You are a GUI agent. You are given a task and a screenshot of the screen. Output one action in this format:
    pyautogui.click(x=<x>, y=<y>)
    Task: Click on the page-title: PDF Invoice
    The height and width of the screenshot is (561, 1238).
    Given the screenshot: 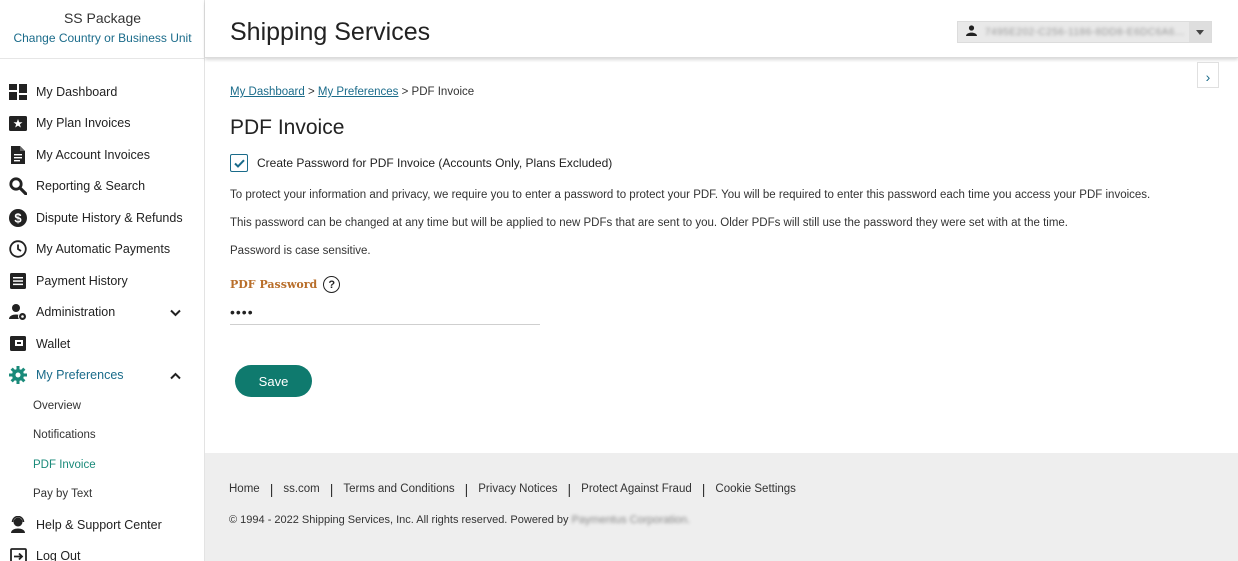 What is the action you would take?
    pyautogui.click(x=287, y=127)
    